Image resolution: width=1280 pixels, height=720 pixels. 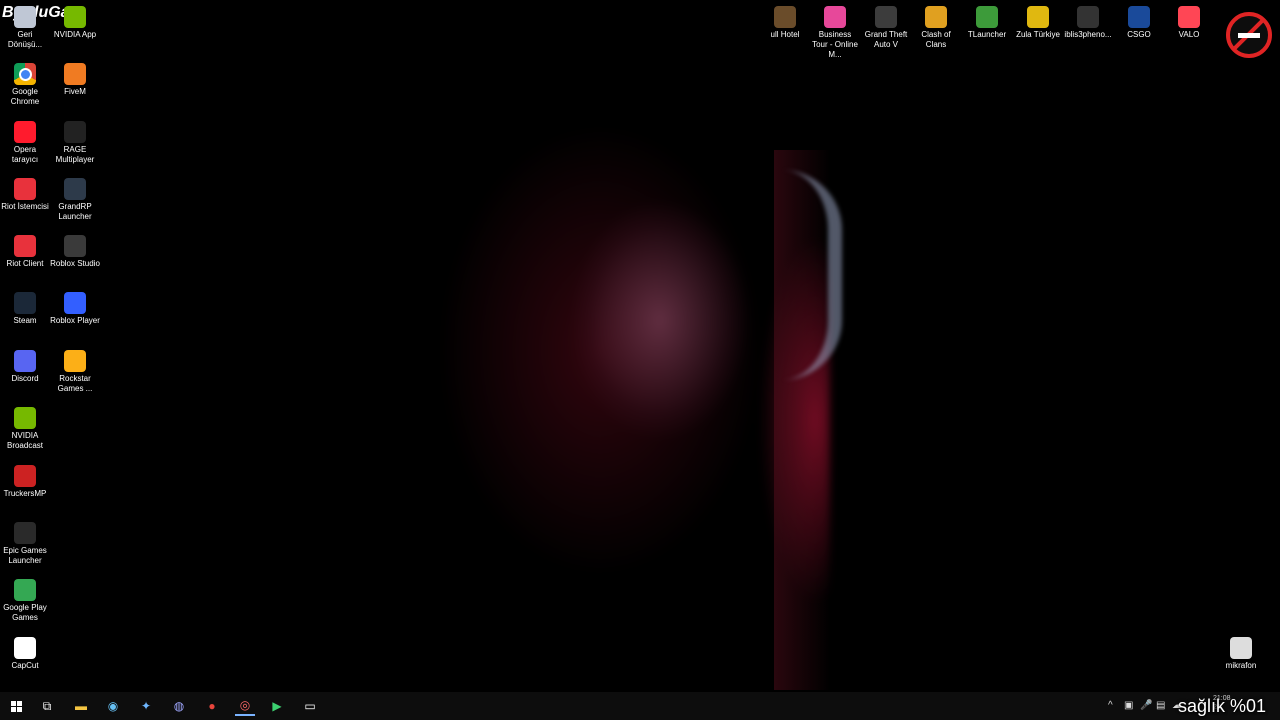 I want to click on desktop-icon-discord: Discord, so click(x=25, y=367).